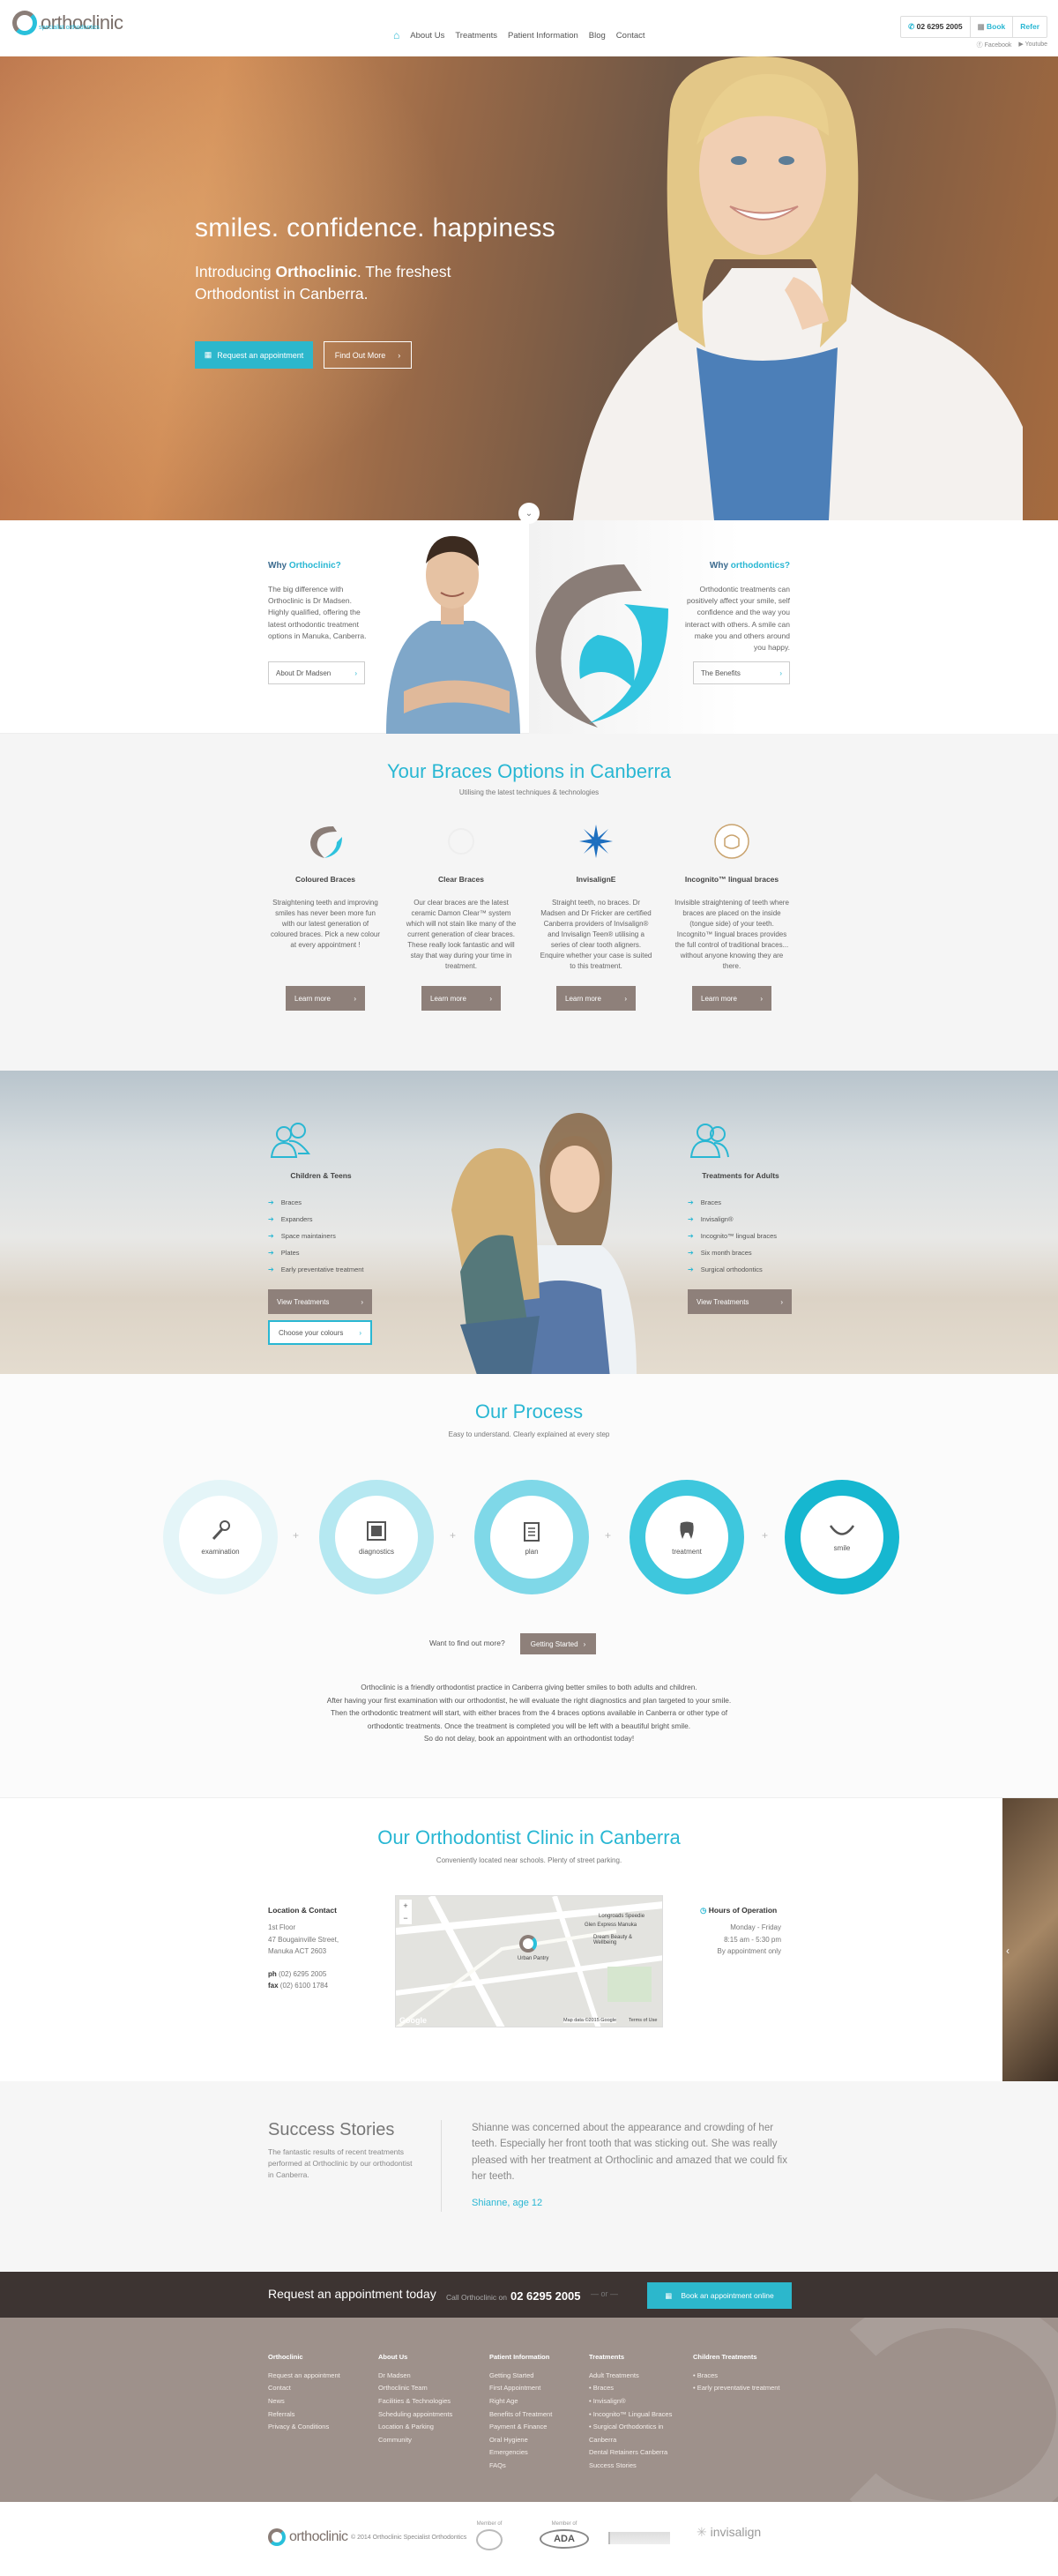 This screenshot has height=2576, width=1058. I want to click on list-item: Six month braces, so click(741, 1252).